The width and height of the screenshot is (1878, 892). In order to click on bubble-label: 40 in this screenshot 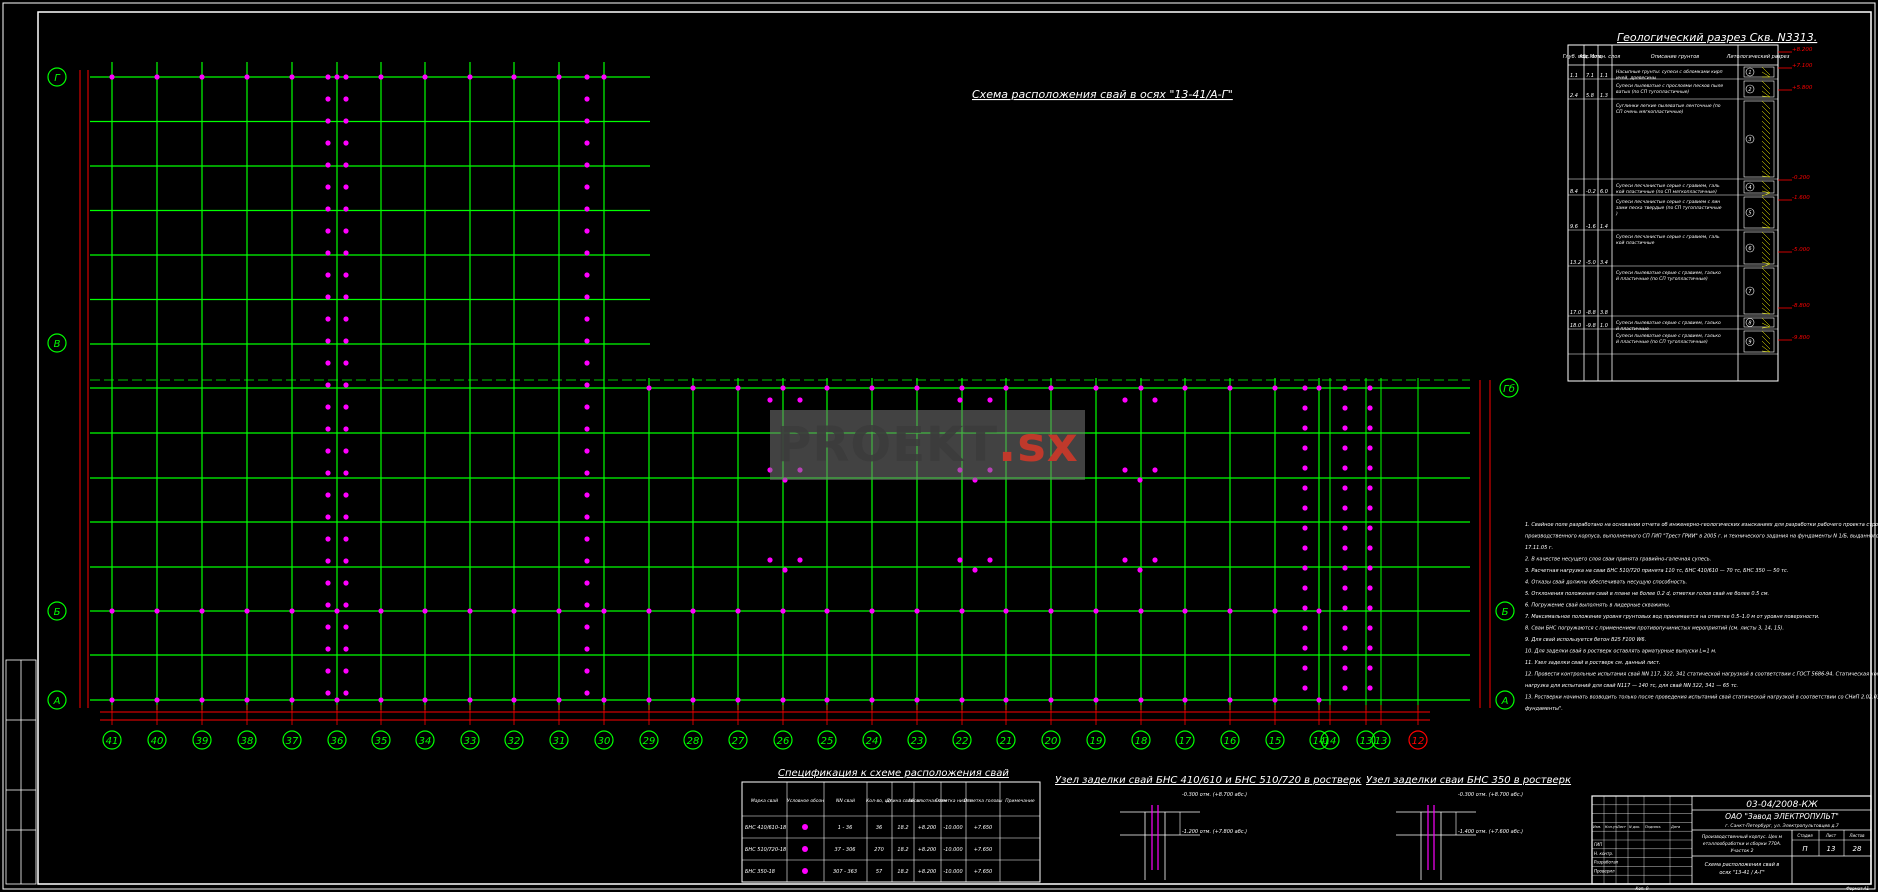, I will do `click(157, 741)`.